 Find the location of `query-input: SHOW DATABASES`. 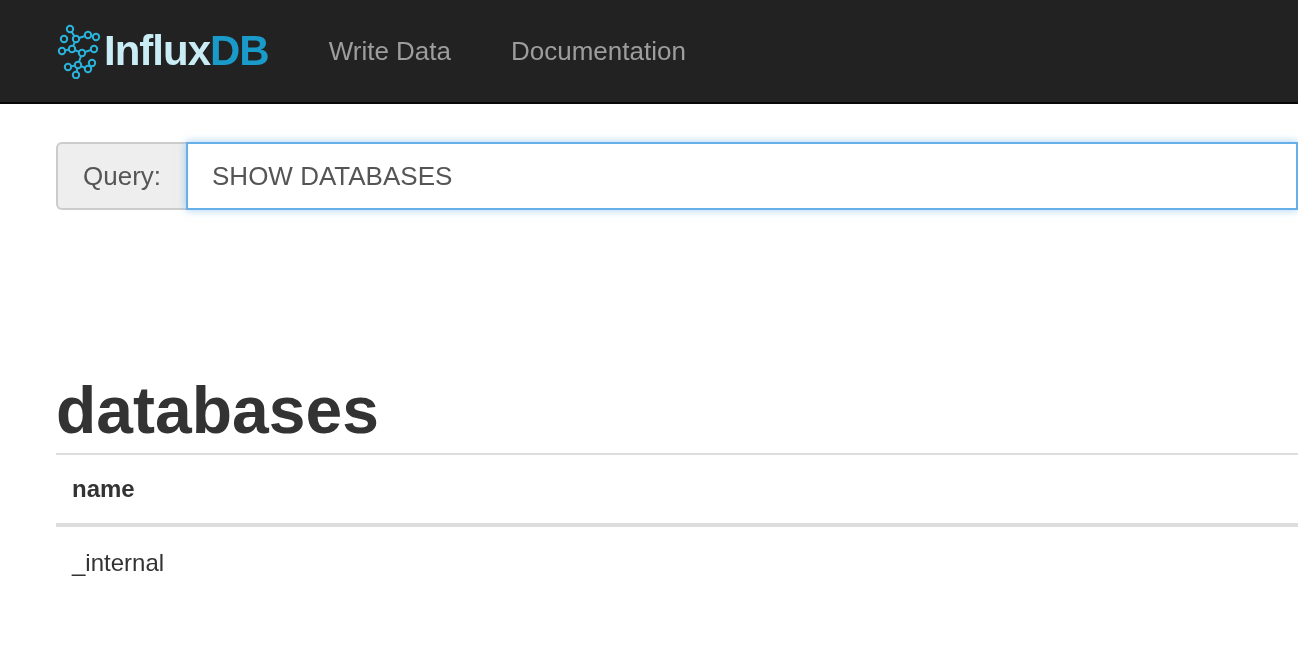

query-input: SHOW DATABASES is located at coordinates (742, 176).